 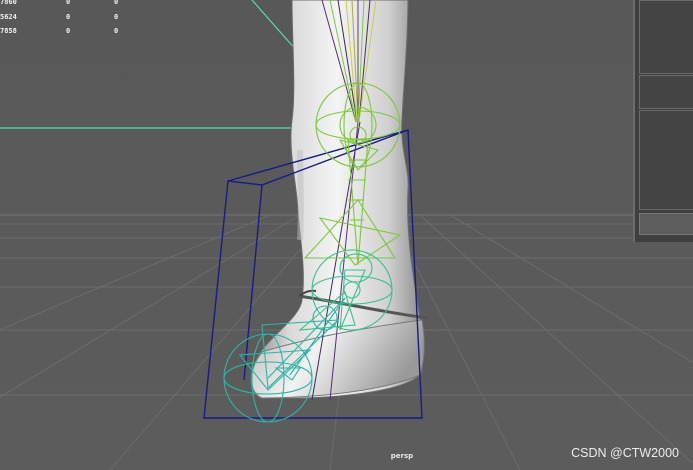 I want to click on side-panel, so click(x=663, y=121).